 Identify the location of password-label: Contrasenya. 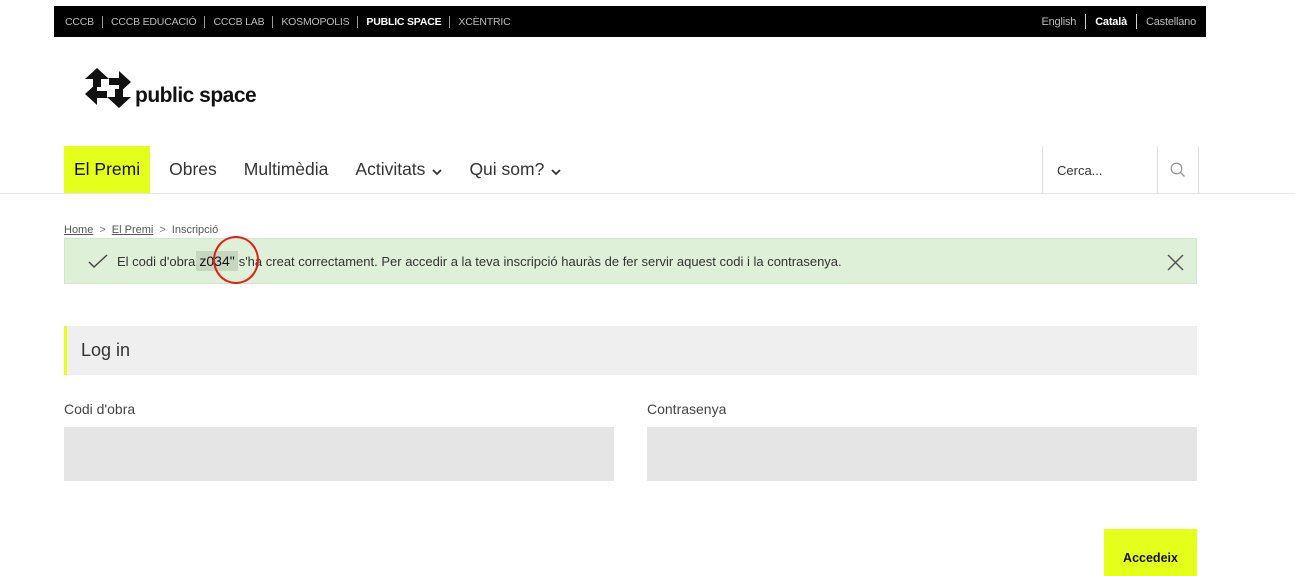
(687, 409).